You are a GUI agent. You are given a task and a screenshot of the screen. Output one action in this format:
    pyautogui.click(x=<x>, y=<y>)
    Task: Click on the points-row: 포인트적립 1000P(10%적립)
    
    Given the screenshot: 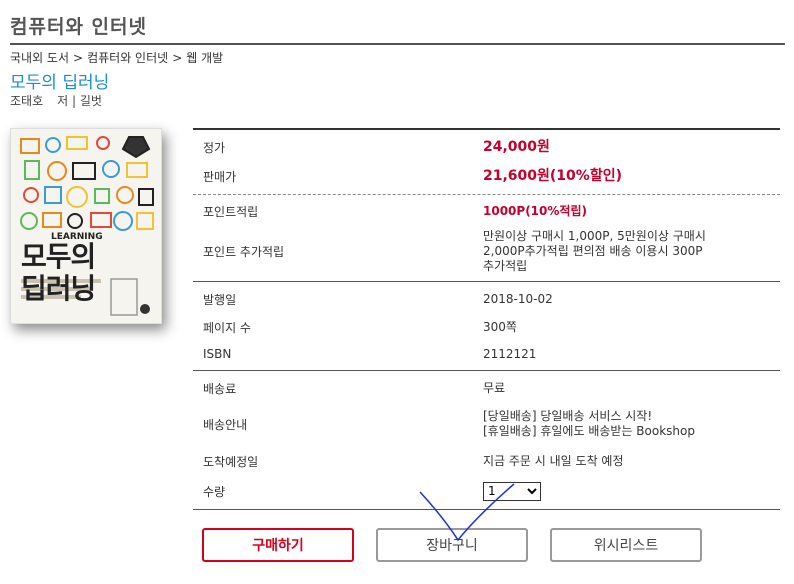 What is the action you would take?
    pyautogui.click(x=486, y=211)
    